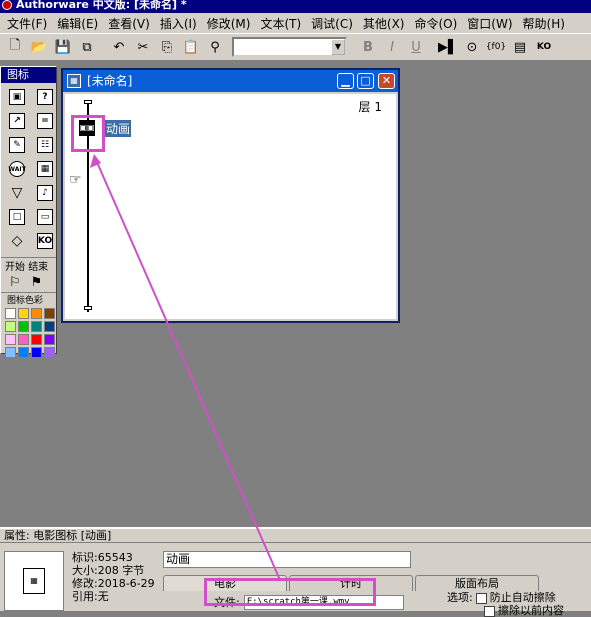 The height and width of the screenshot is (617, 591). Describe the element at coordinates (287, 559) in the screenshot. I see `icon-name-input: 动画` at that location.